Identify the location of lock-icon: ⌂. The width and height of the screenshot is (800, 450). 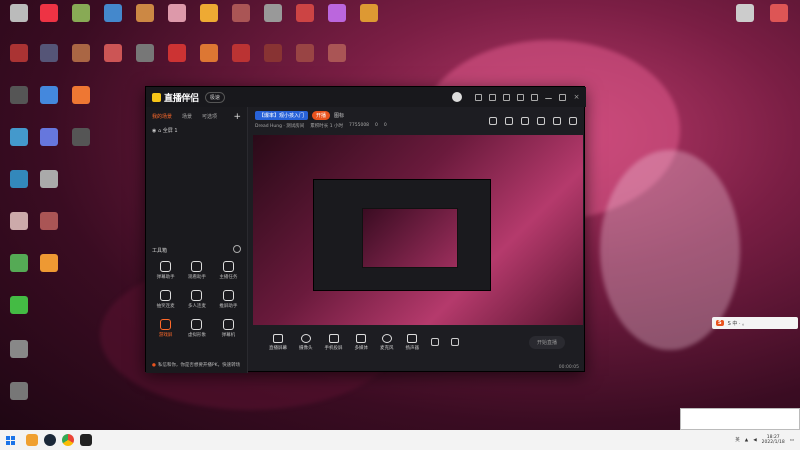
(159, 131).